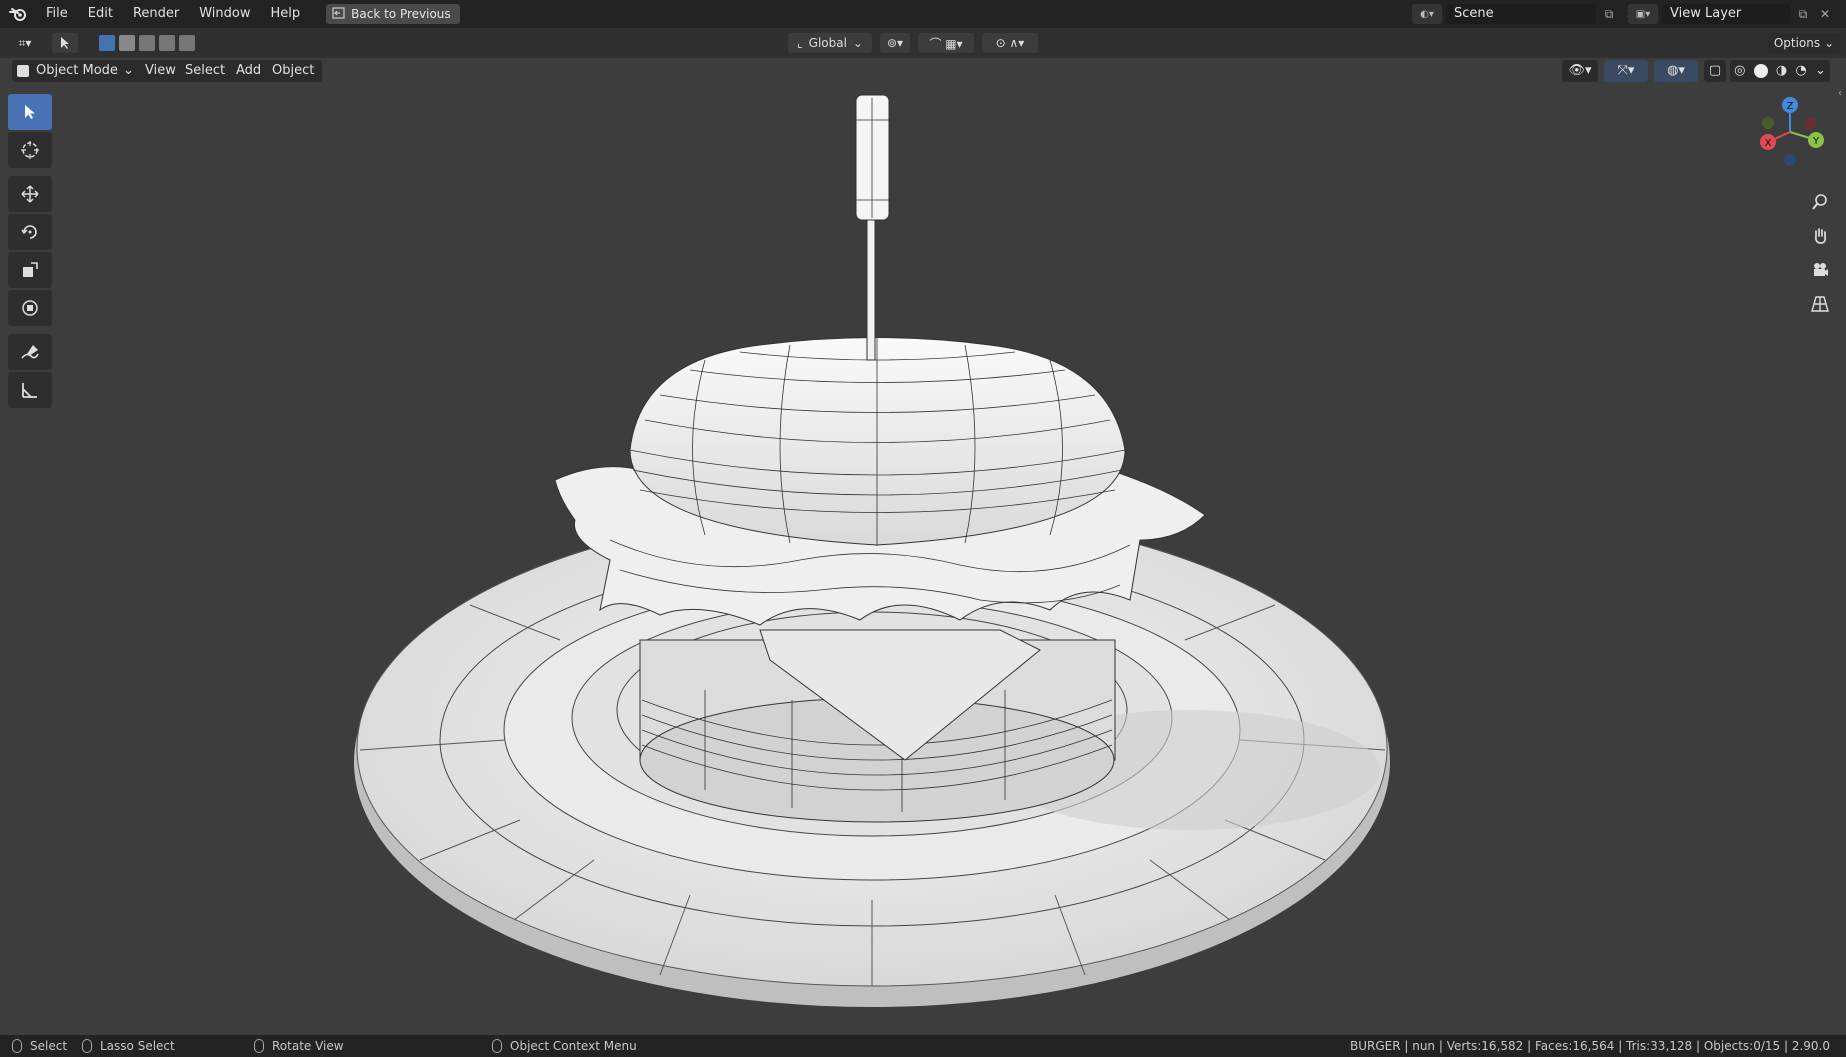  What do you see at coordinates (308, 1046) in the screenshot?
I see `status-rotate-label: Rotate View` at bounding box center [308, 1046].